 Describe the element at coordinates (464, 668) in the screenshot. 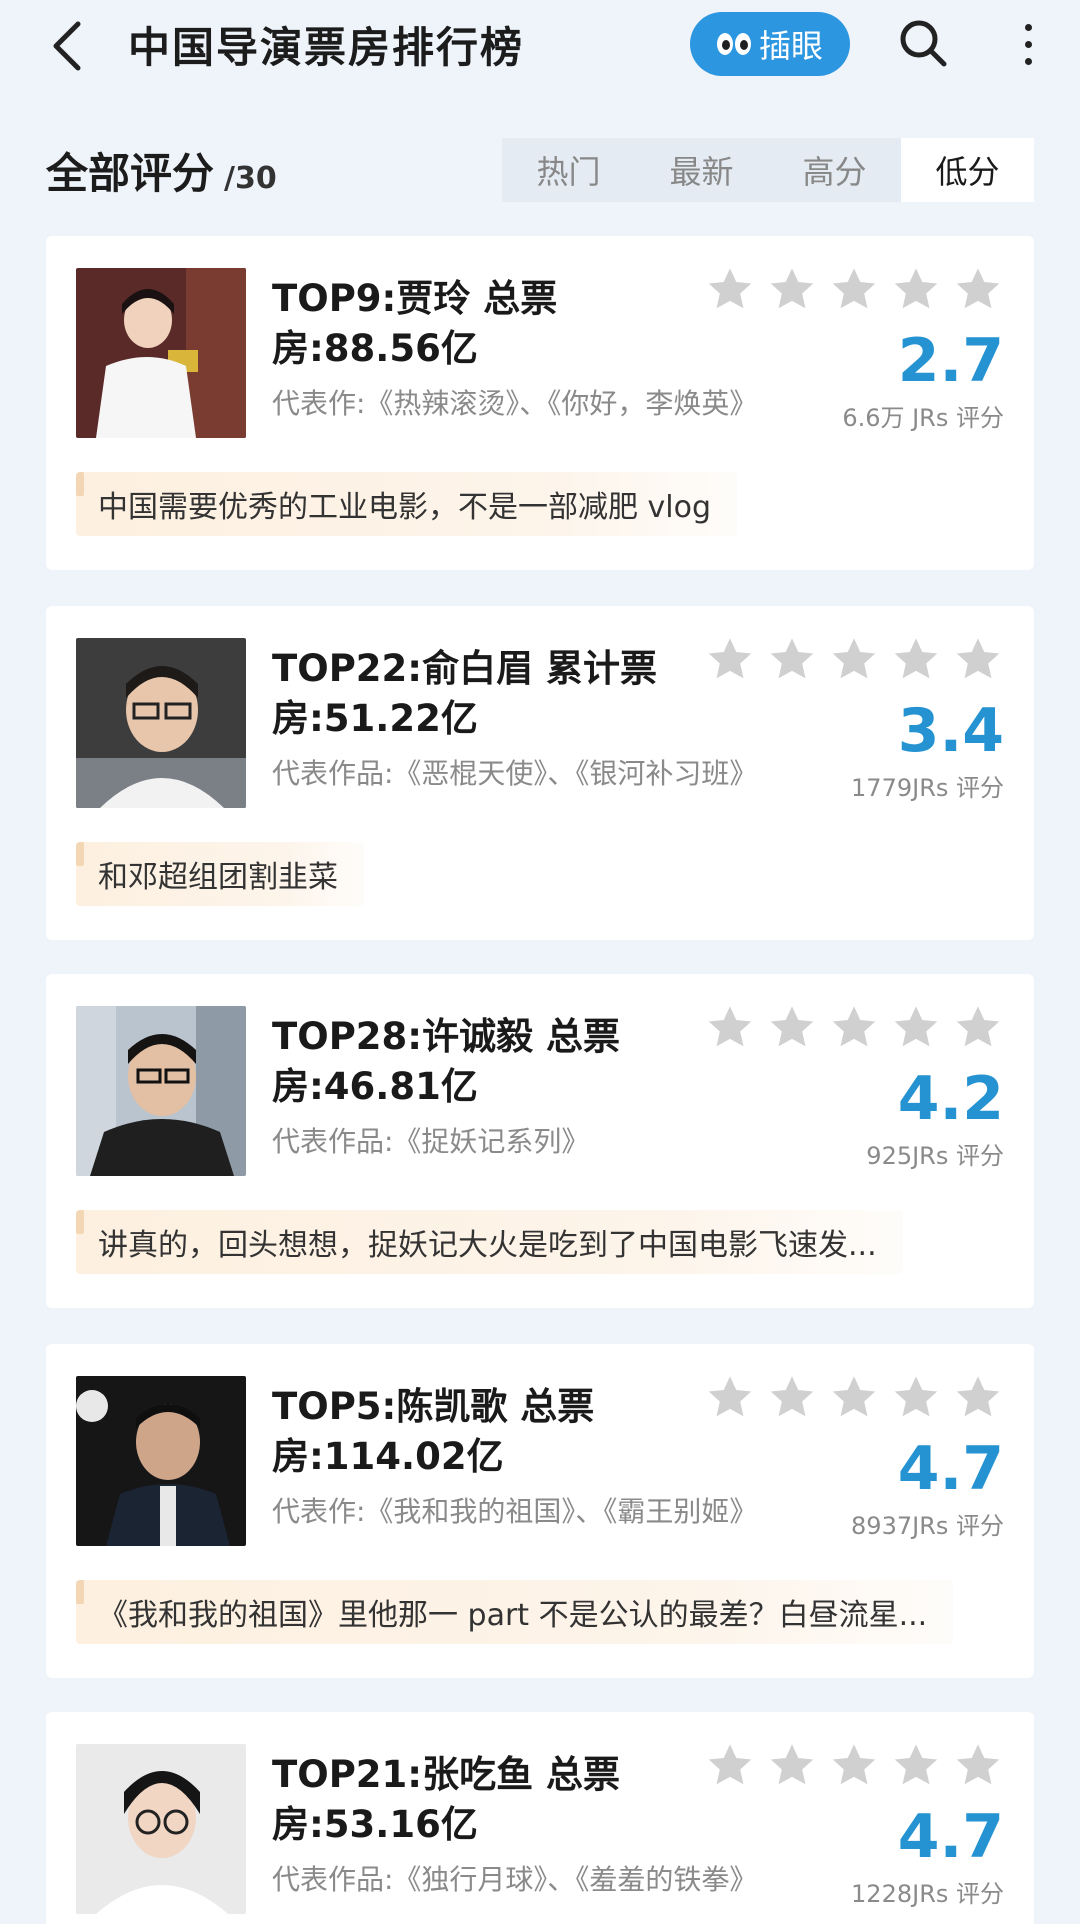

I see `title-line: TOP22:俞白眉 累计票` at that location.